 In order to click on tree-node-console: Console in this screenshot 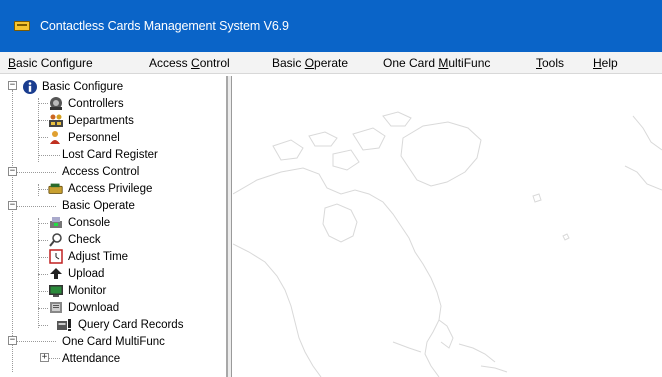, I will do `click(79, 222)`.